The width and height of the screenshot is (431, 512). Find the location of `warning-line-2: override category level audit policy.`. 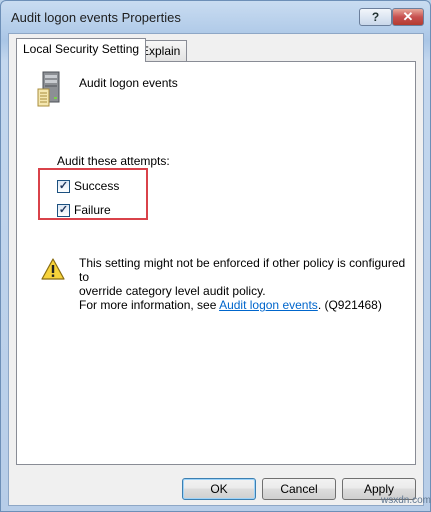

warning-line-2: override category level audit policy. is located at coordinates (172, 291).